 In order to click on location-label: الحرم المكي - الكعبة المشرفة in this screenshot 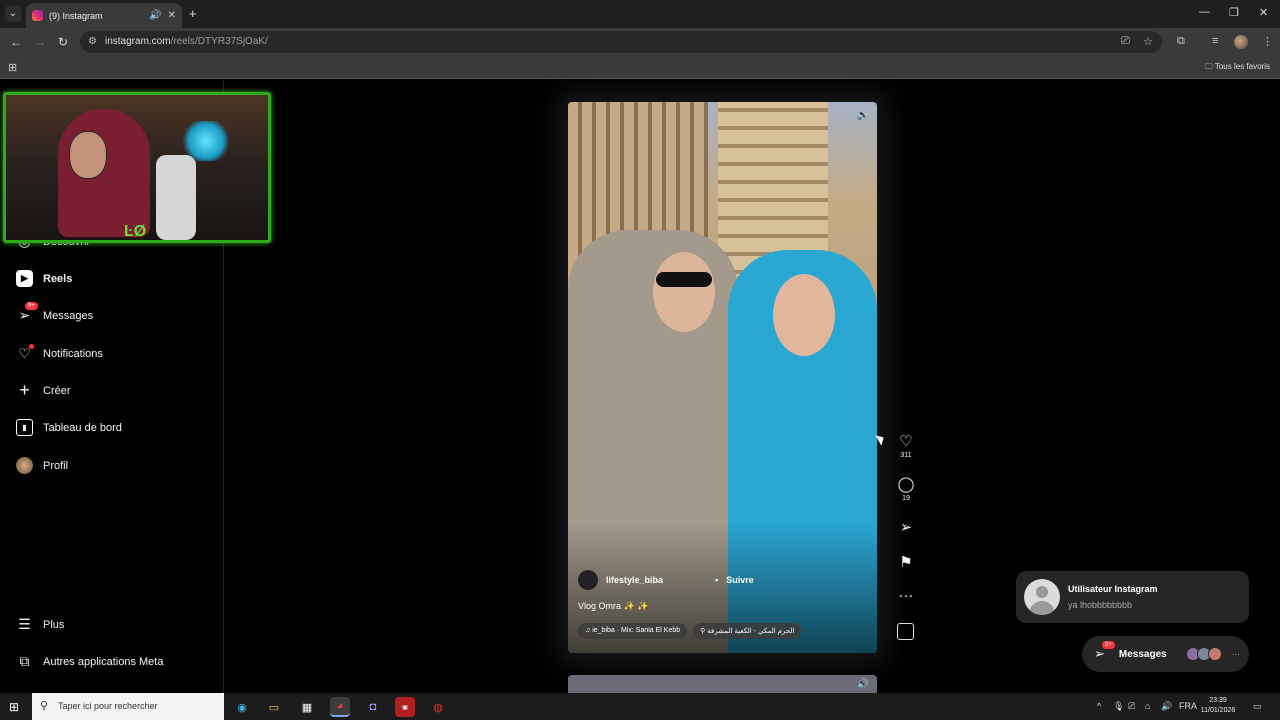, I will do `click(751, 631)`.